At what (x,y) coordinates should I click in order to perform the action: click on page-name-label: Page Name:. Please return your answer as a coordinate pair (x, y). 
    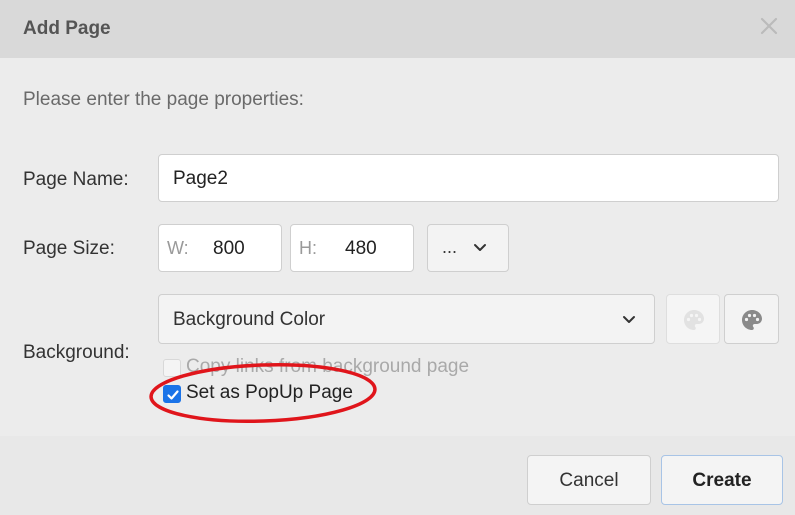
    Looking at the image, I should click on (76, 179).